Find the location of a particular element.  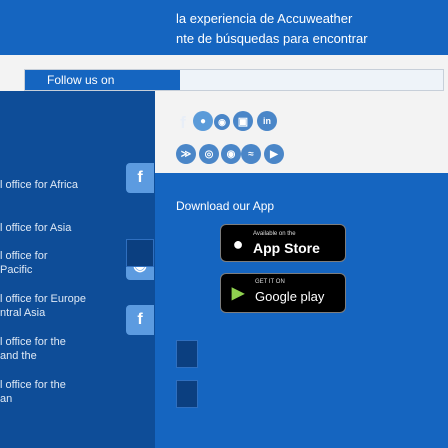

app-store-badge: ● Available on the App Store is located at coordinates (283, 243).